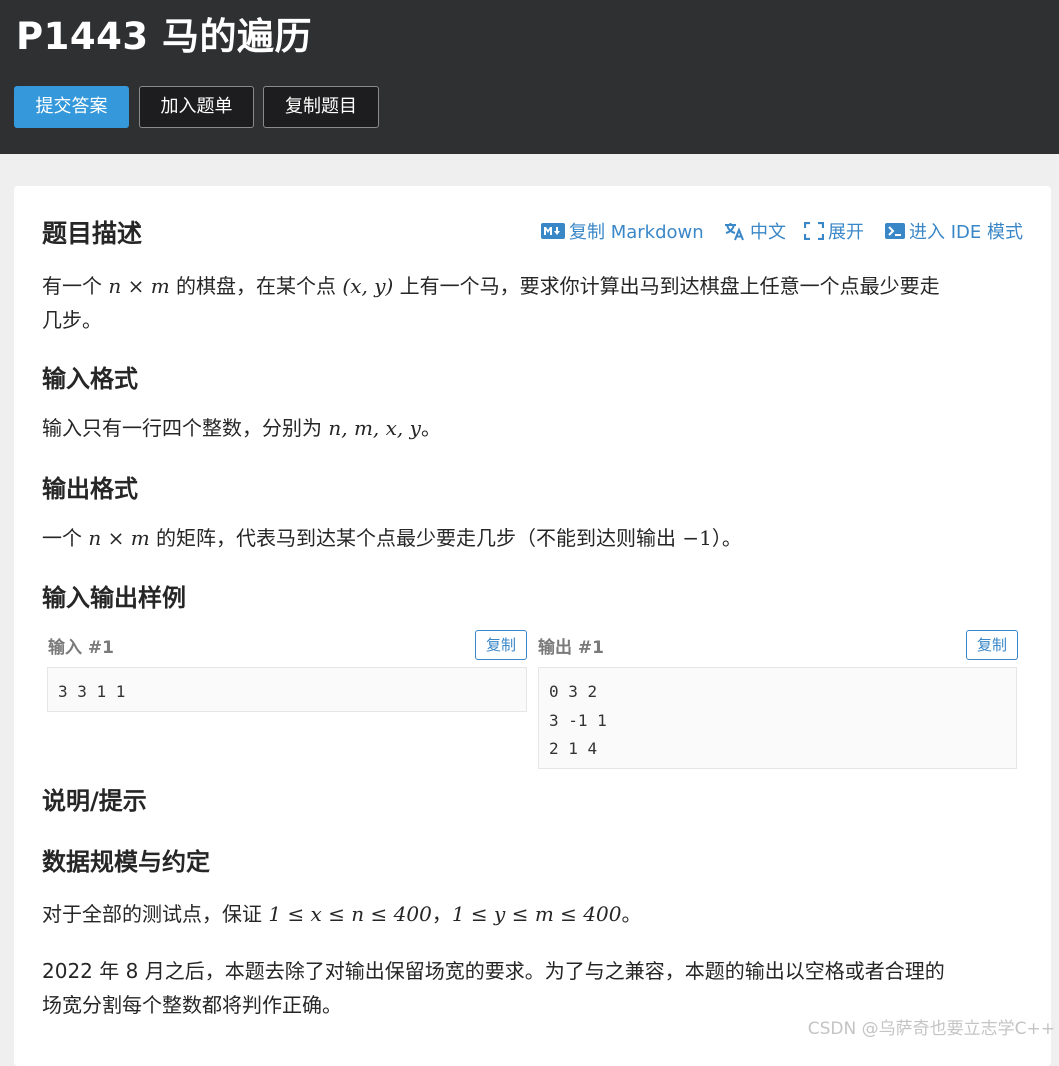 This screenshot has width=1059, height=1066. What do you see at coordinates (529, 77) in the screenshot?
I see `problem-header: P1443 马的遍历 提交答案 加入题单 复制题目` at bounding box center [529, 77].